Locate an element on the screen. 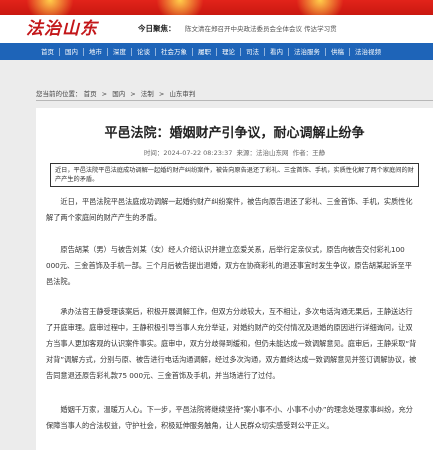 Image resolution: width=433 pixels, height=450 pixels. breadcrumb-shandong-trial: 山东审判 is located at coordinates (182, 94).